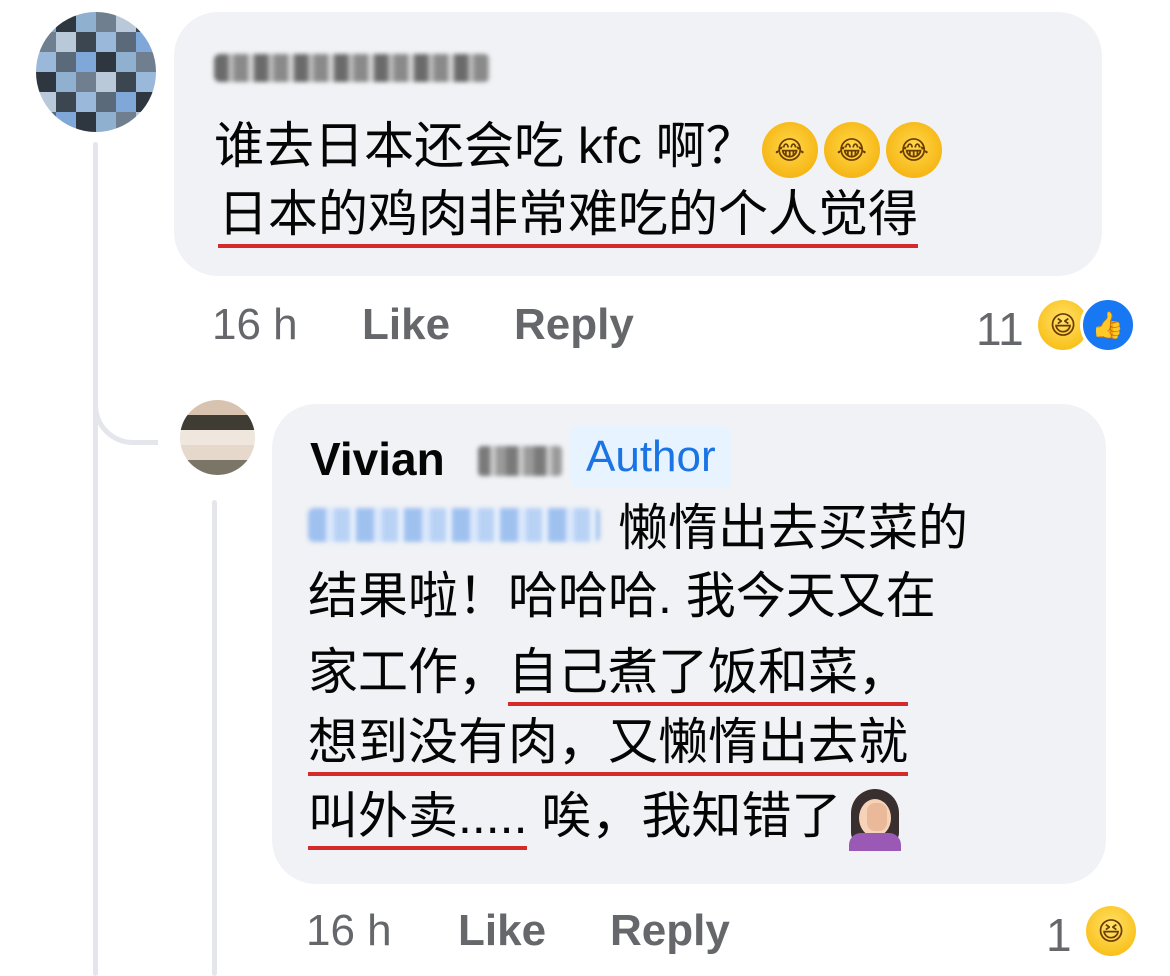 This screenshot has width=1170, height=976. I want to click on reply-text-line-5: 叫外卖..... 唉，我知错了, so click(606, 817).